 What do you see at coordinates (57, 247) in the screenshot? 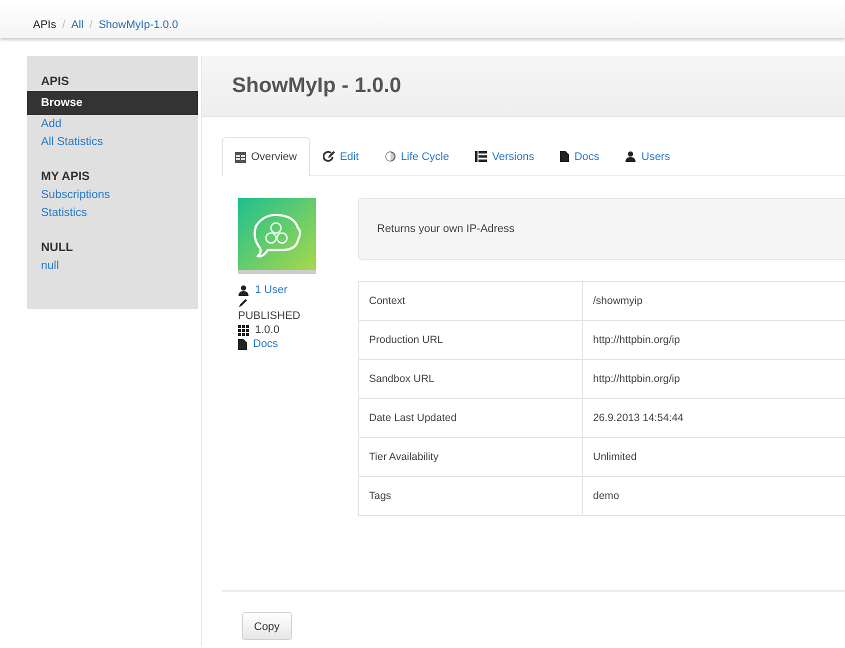
I see `sidebar-heading: NULL` at bounding box center [57, 247].